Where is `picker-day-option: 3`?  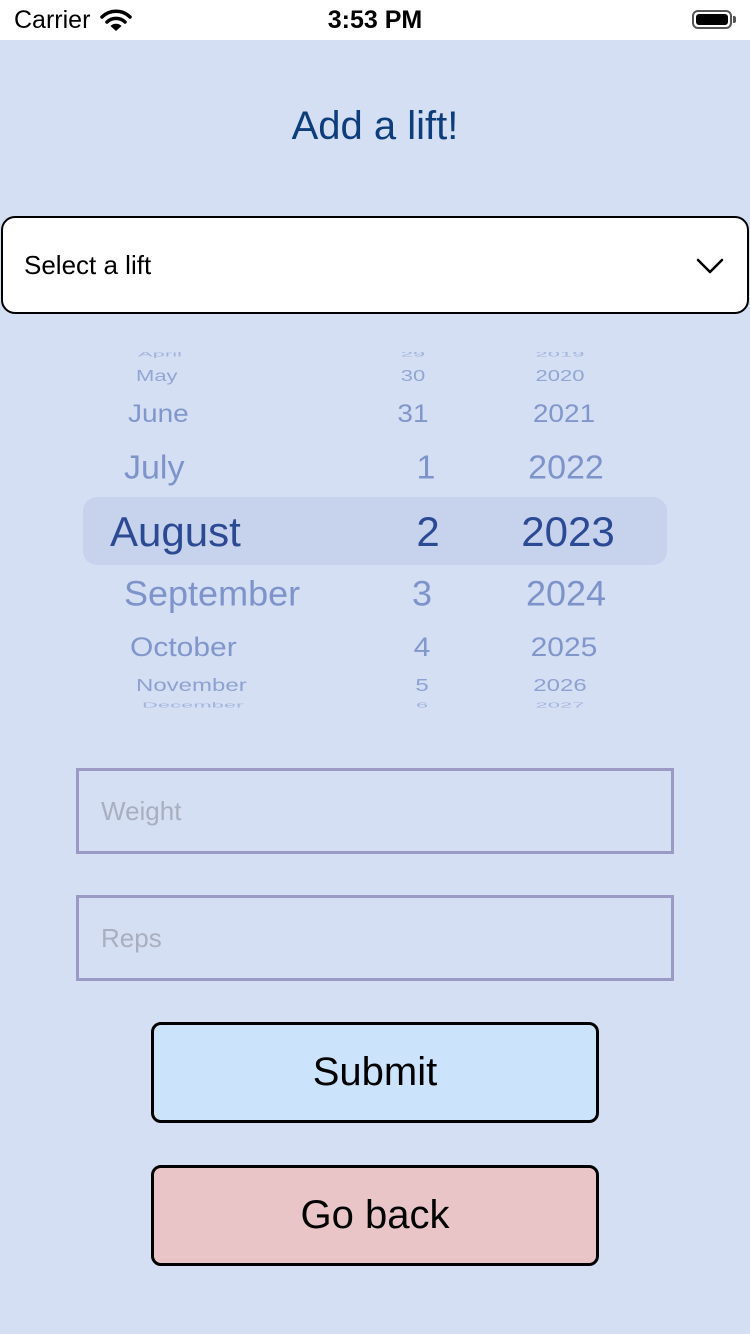 picker-day-option: 3 is located at coordinates (422, 594).